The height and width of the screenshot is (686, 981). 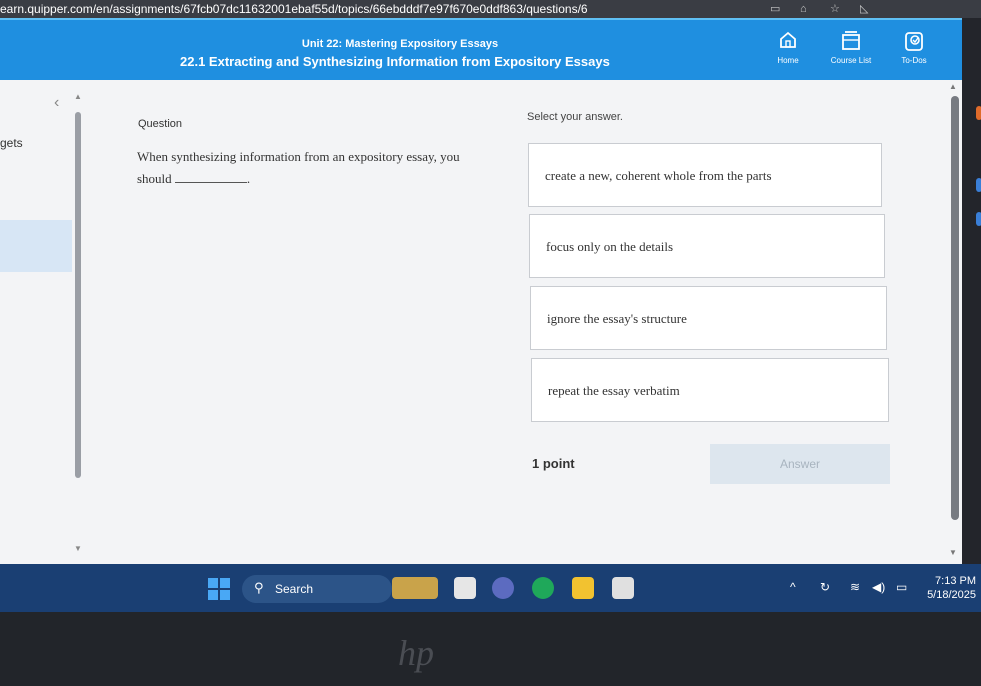 I want to click on course-list-icon, so click(x=851, y=43).